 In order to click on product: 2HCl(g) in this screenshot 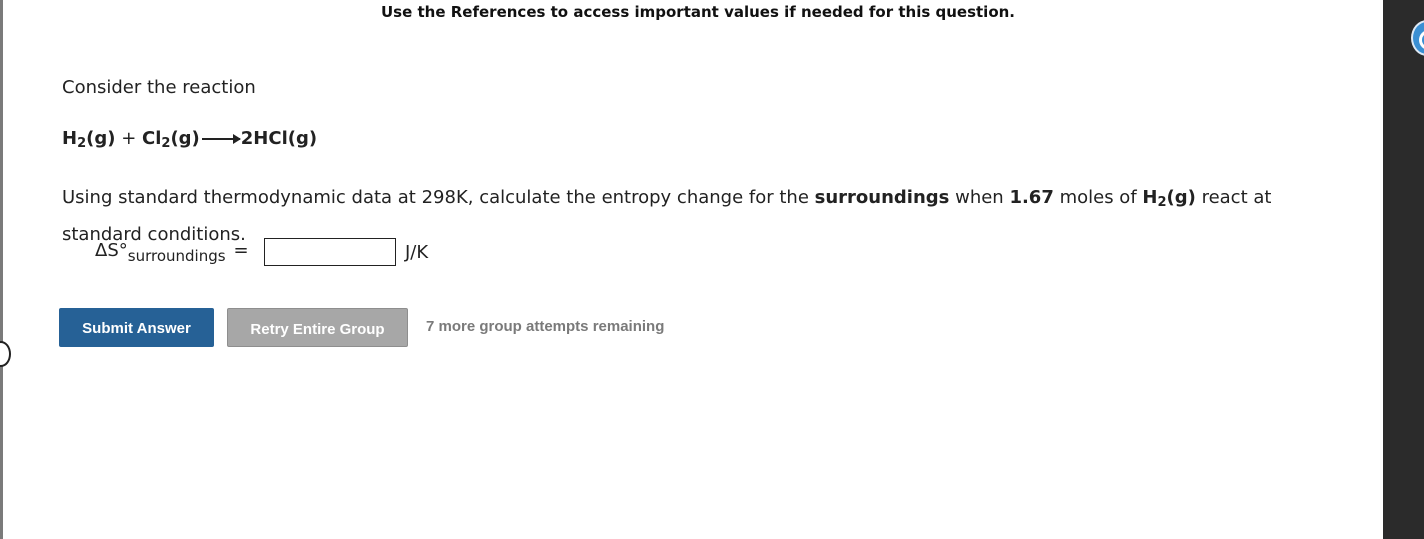, I will do `click(279, 138)`.